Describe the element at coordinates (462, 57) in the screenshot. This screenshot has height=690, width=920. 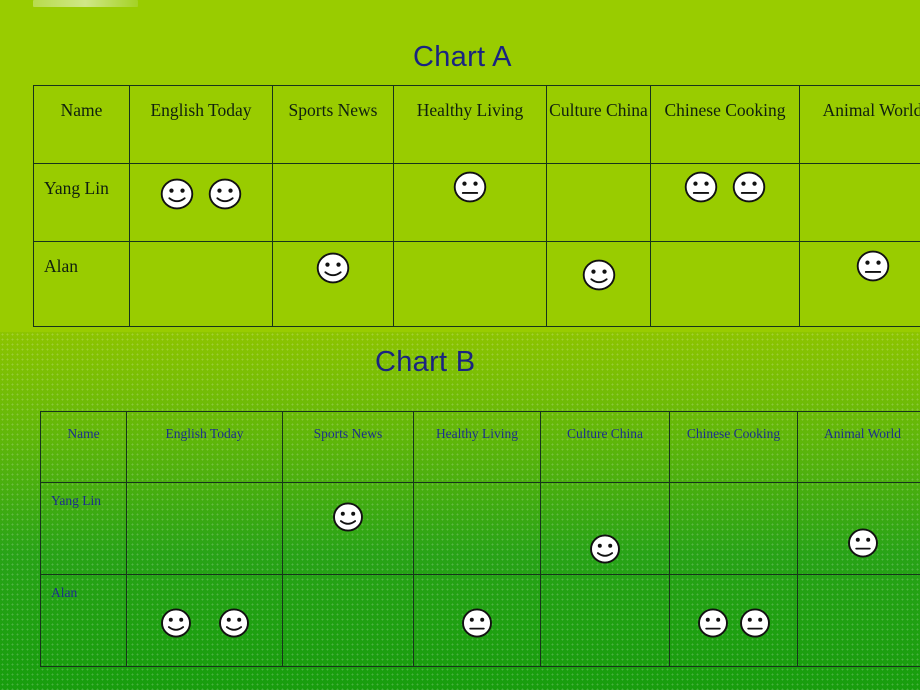
I see `chart-a-title: Chart A` at that location.